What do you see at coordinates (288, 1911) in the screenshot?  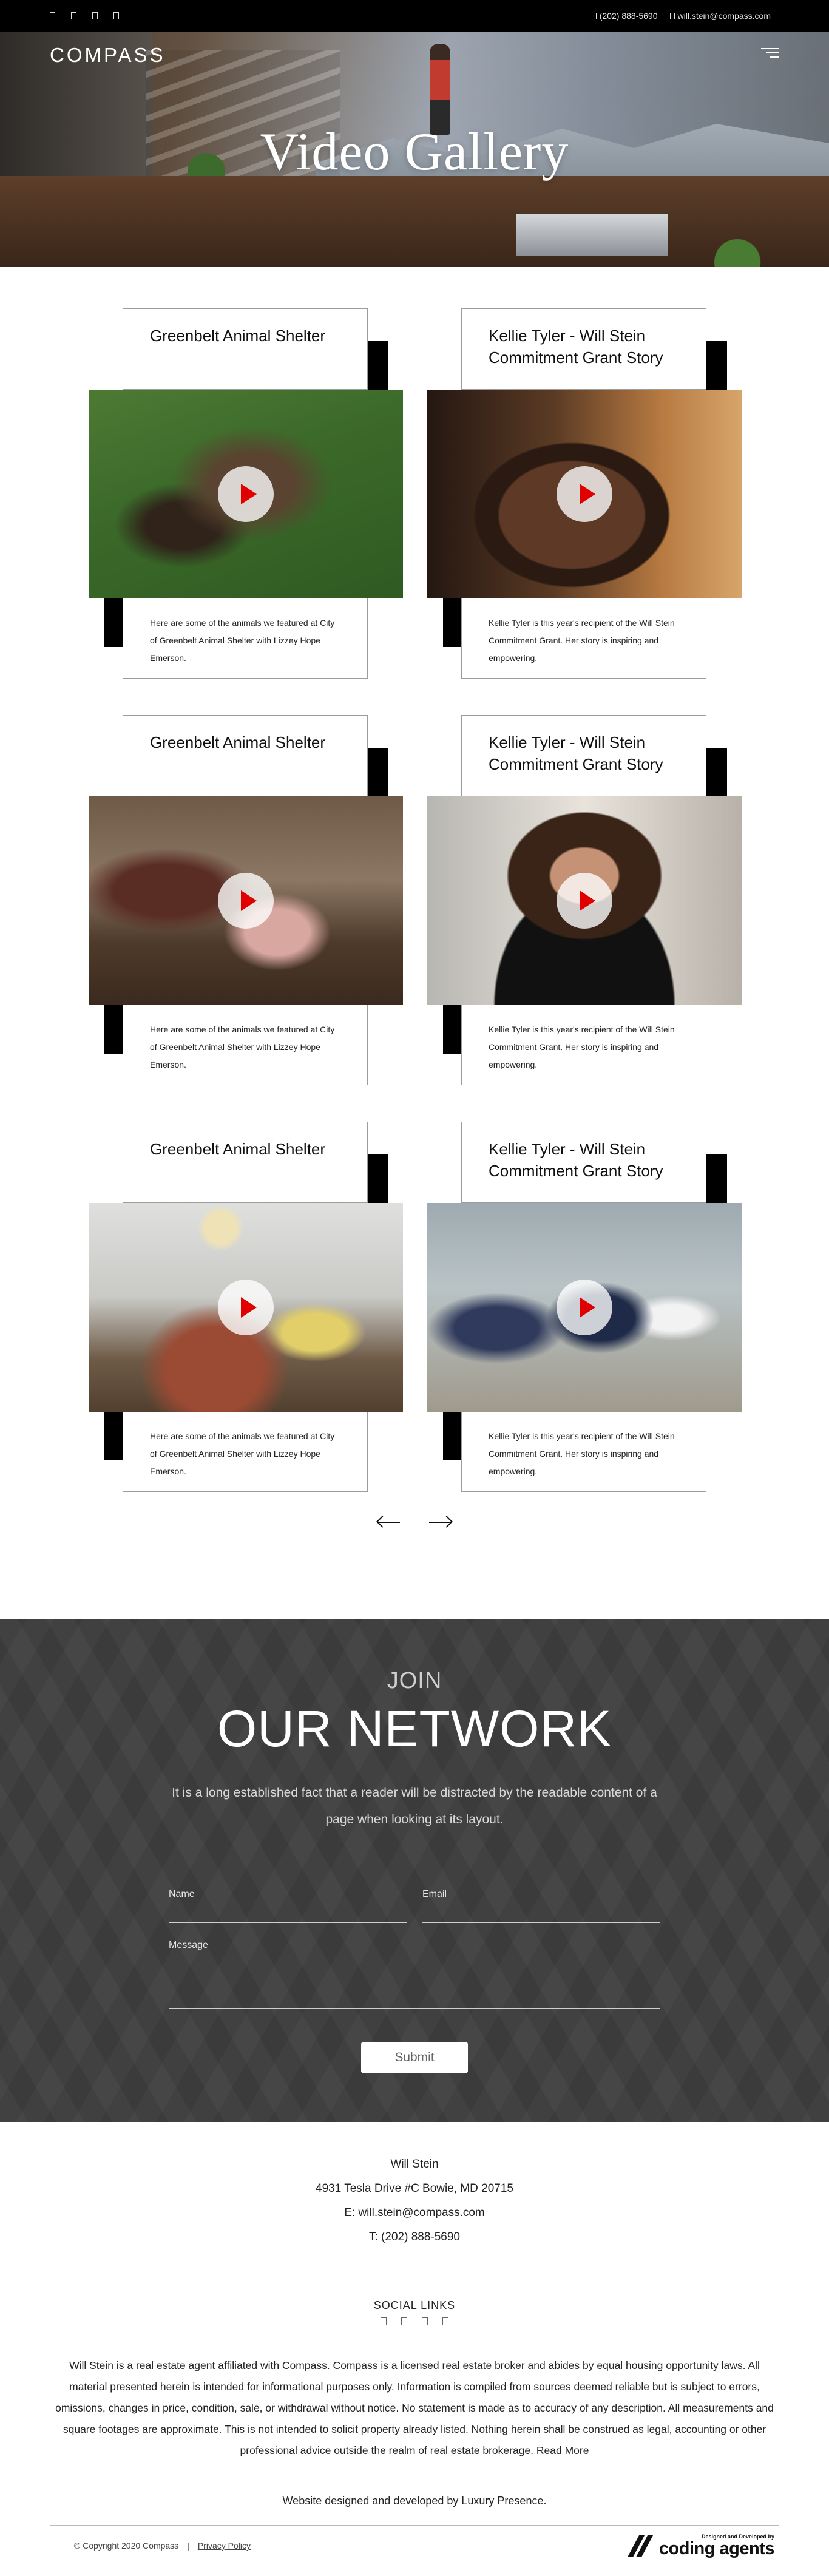 I see `name-input` at bounding box center [288, 1911].